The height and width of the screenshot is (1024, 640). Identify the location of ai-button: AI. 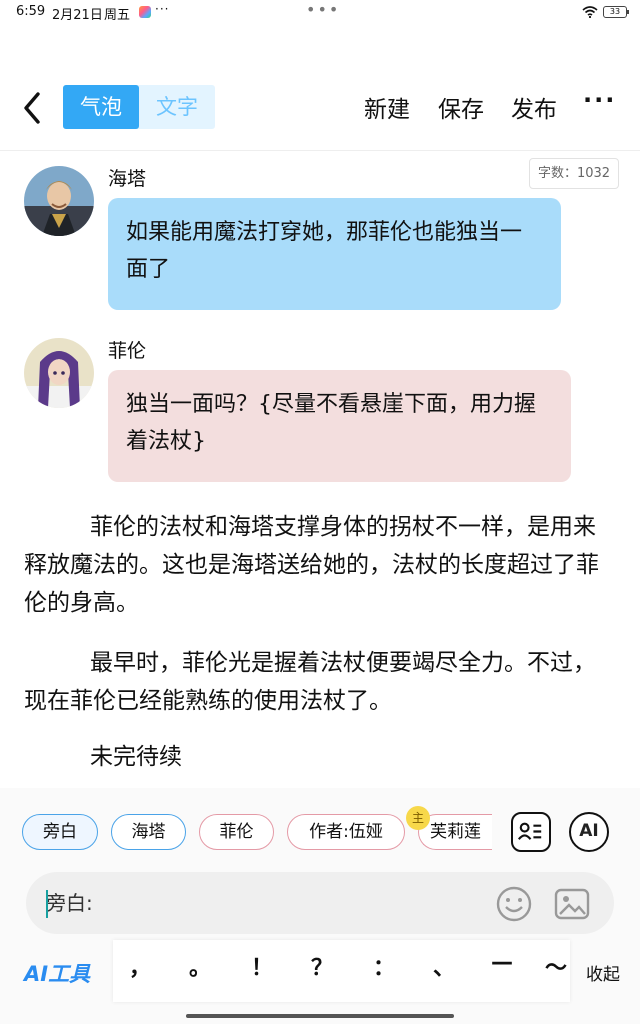
(589, 832).